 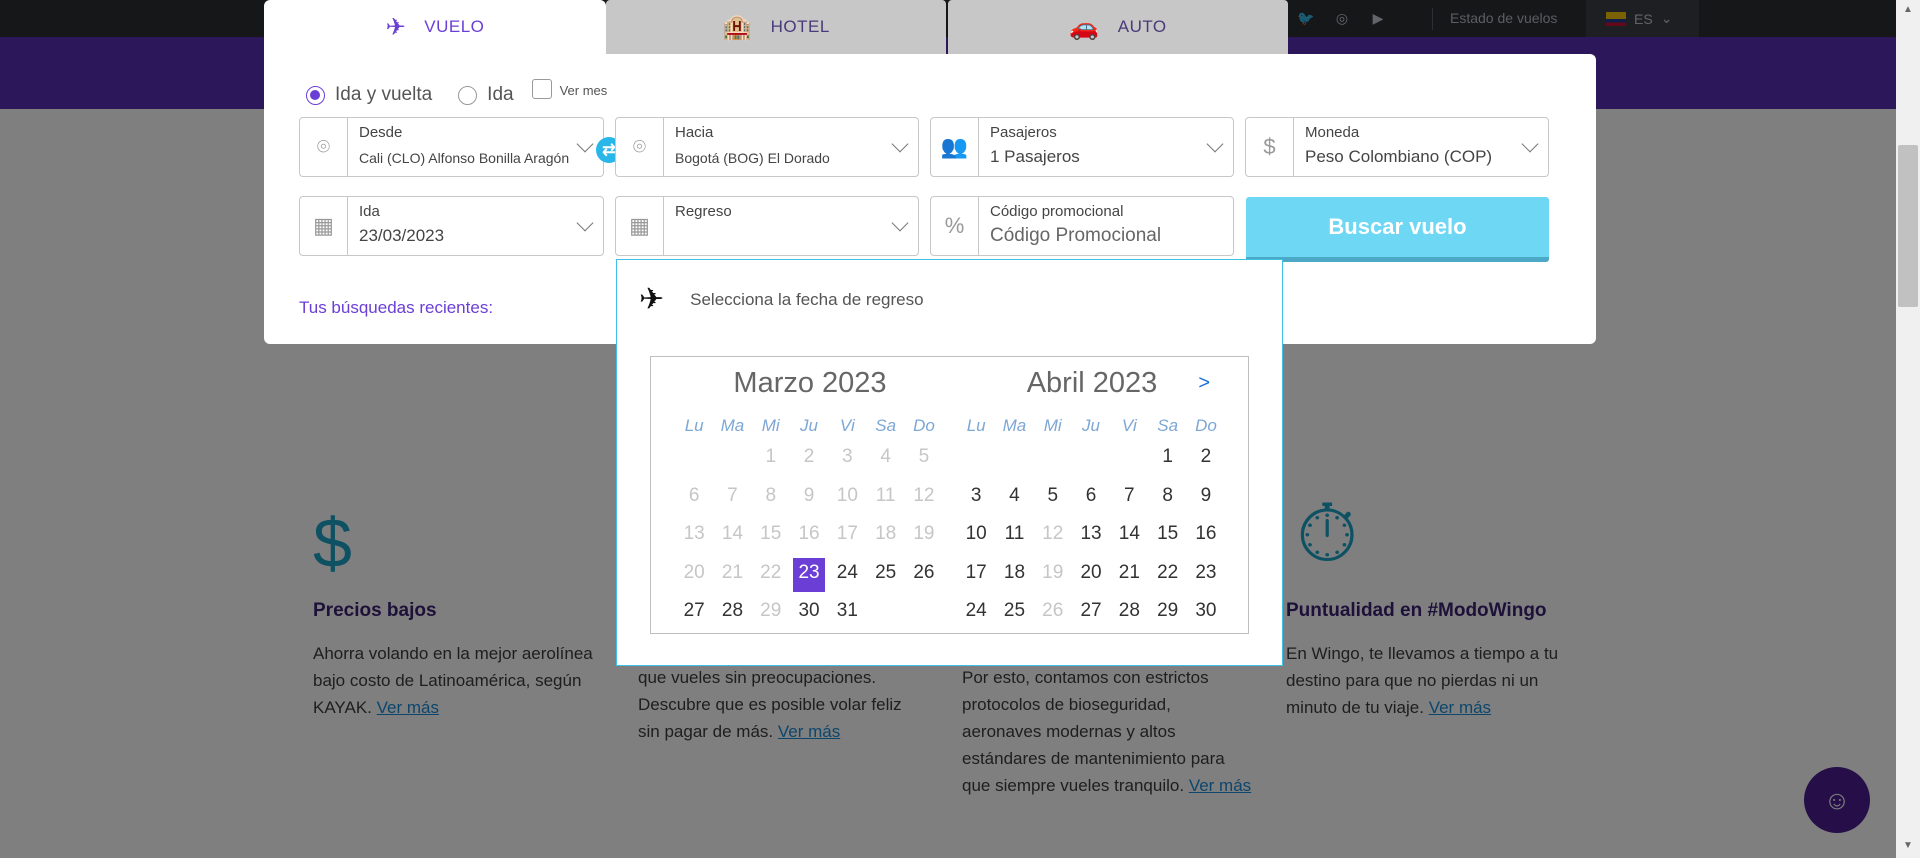 What do you see at coordinates (402, 235) in the screenshot?
I see `depart-value: 23/03/2023` at bounding box center [402, 235].